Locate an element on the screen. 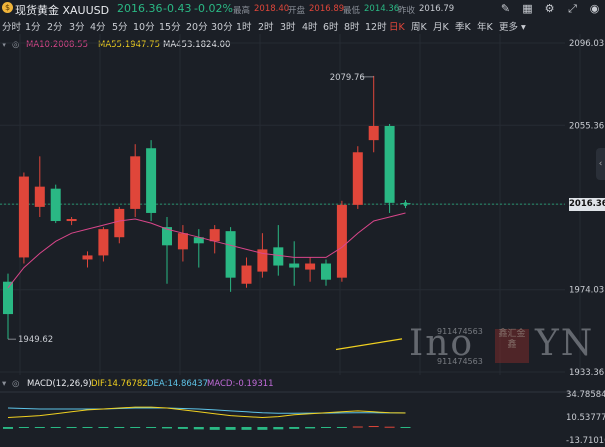 The image size is (605, 447). price-axis-label-0: 2096.03 is located at coordinates (586, 44).